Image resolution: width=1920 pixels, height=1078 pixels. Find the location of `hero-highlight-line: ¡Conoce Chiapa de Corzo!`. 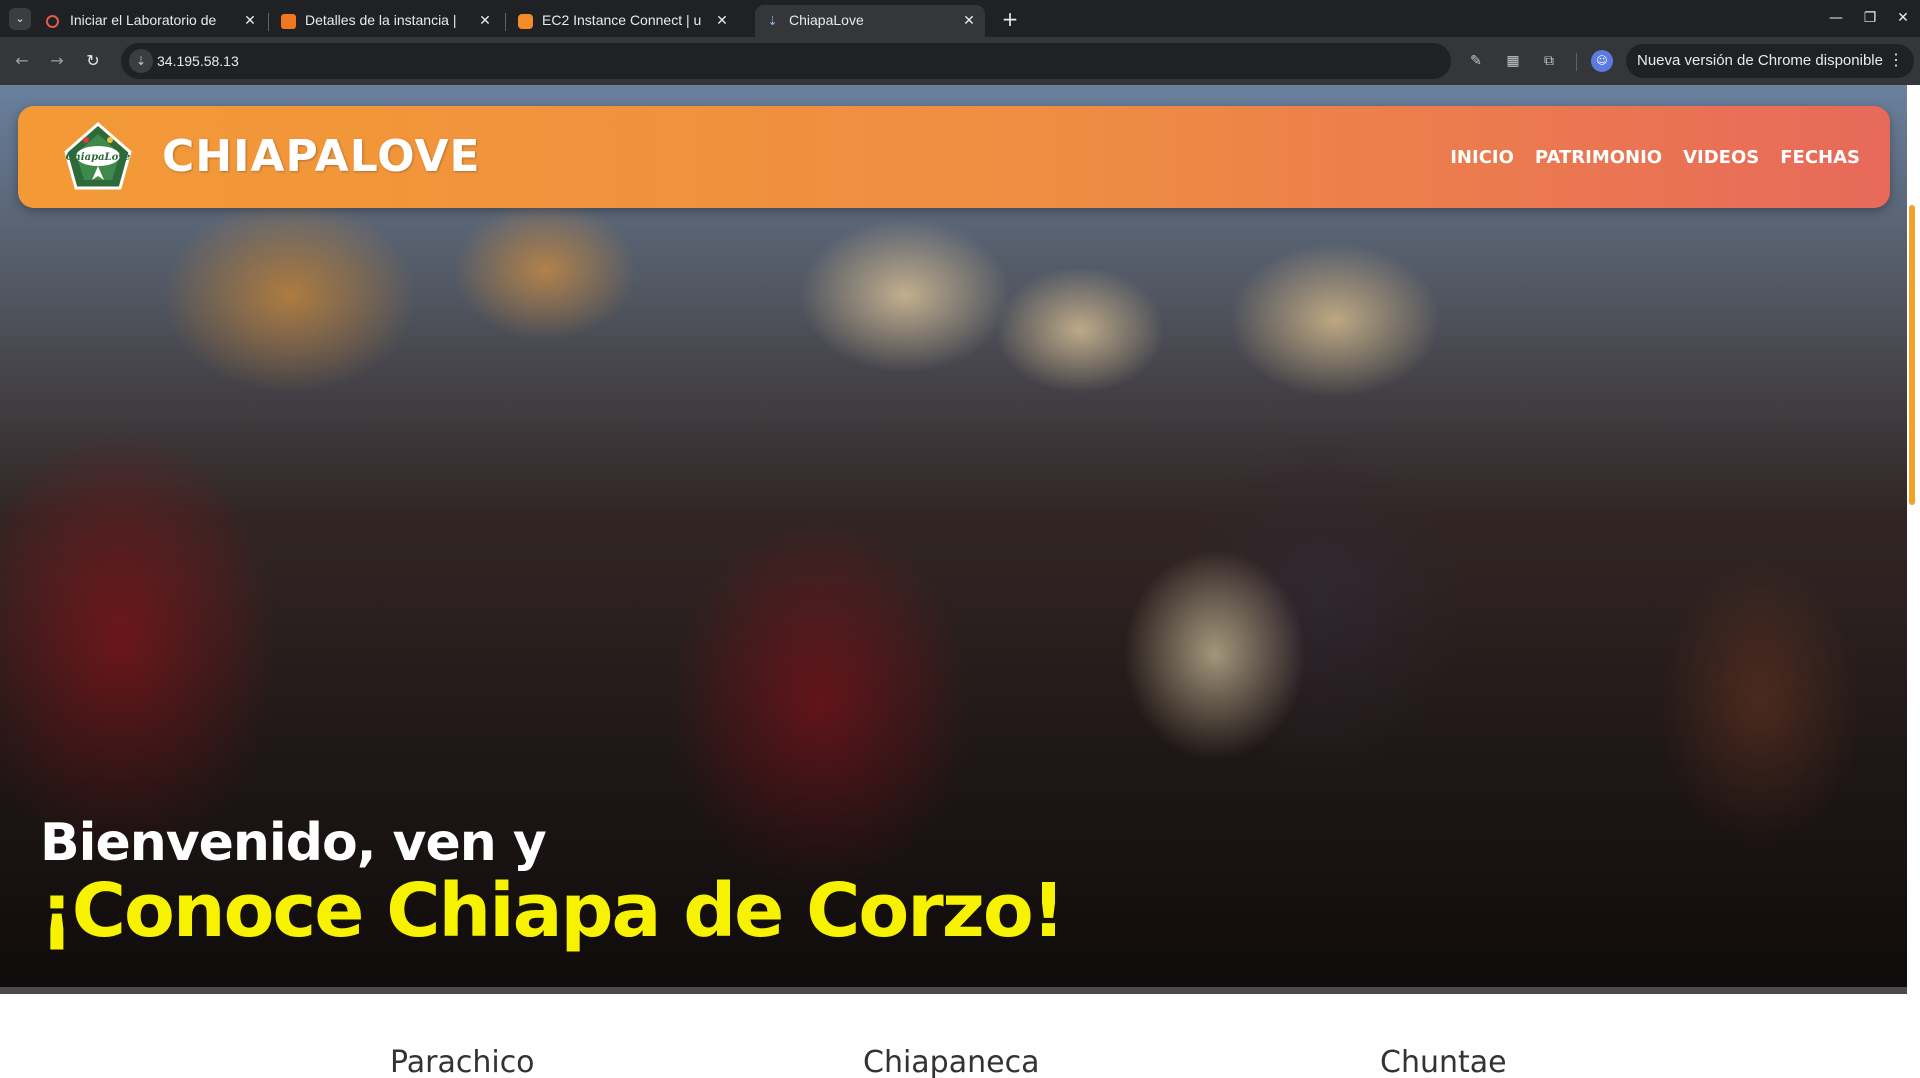

hero-highlight-line: ¡Conoce Chiapa de Corzo! is located at coordinates (552, 911).